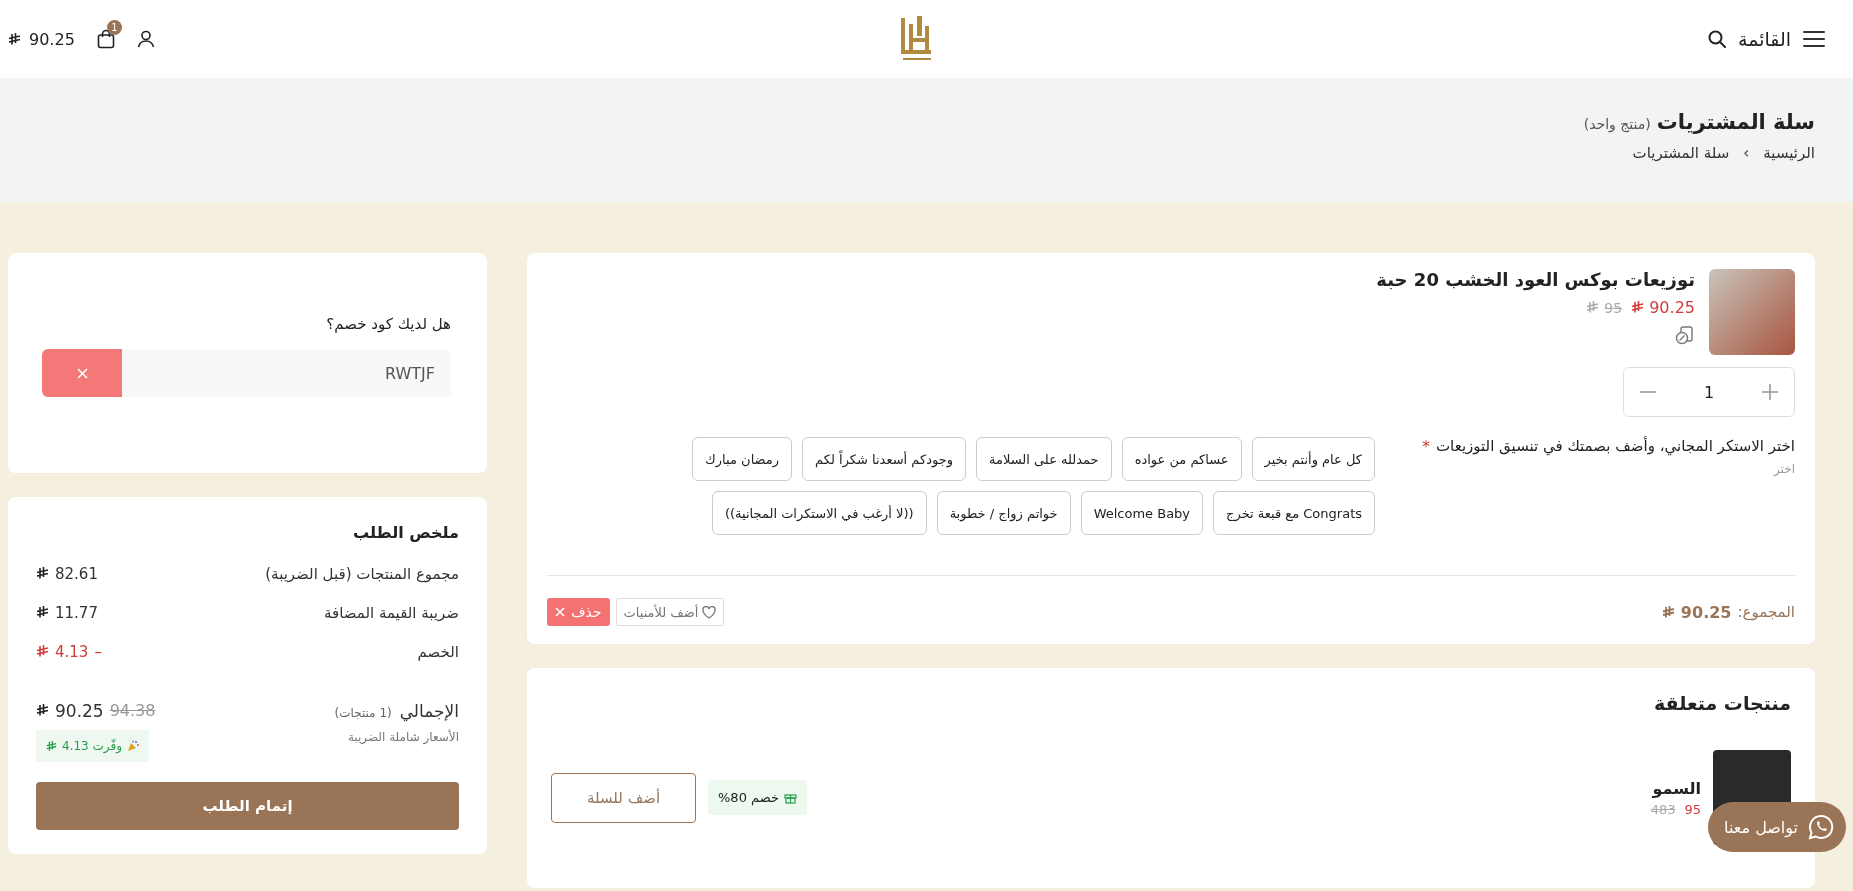 The height and width of the screenshot is (891, 1853). Describe the element at coordinates (247, 806) in the screenshot. I see `checkout-button: إتمام الطلب` at that location.